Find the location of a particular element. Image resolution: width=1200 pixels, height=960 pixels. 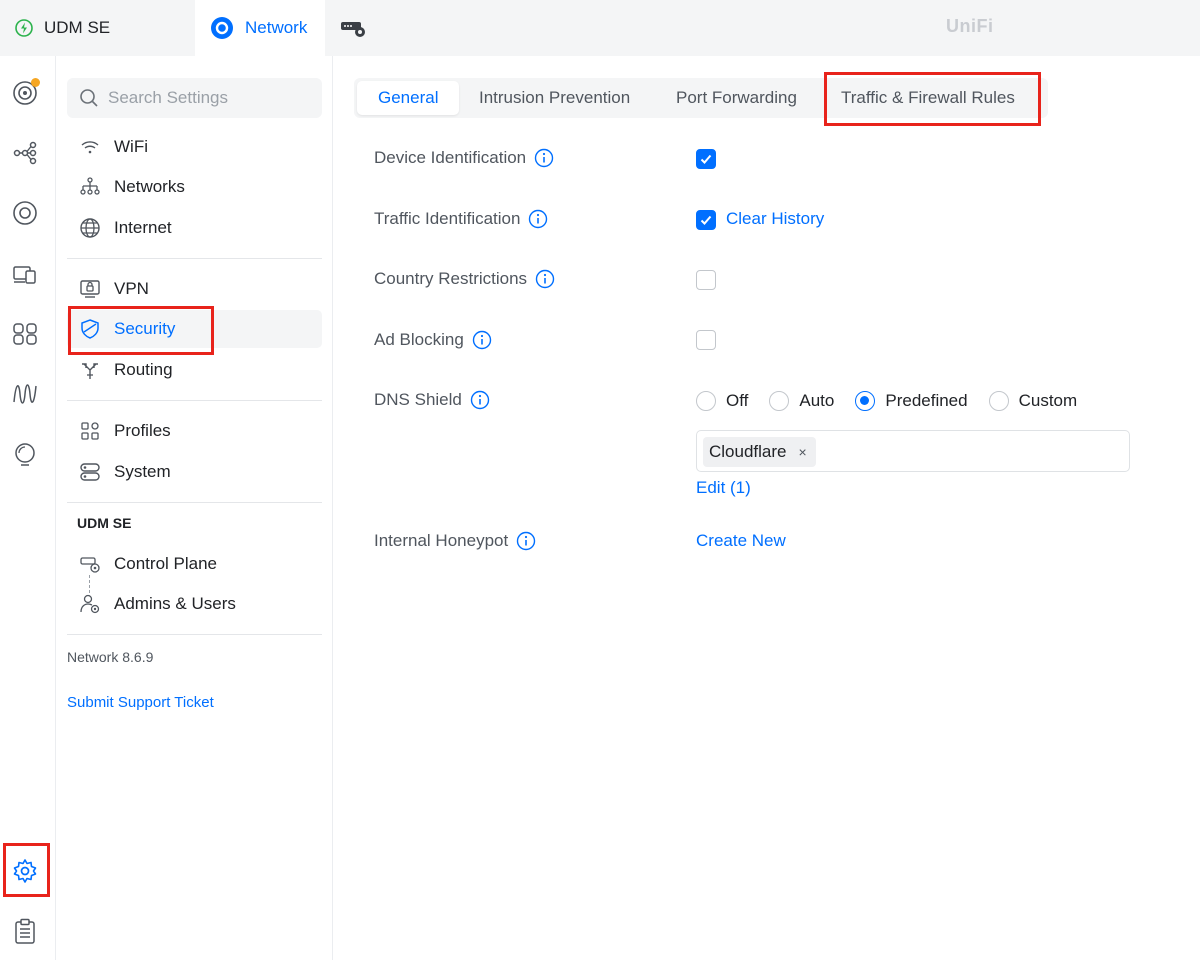

tab-intrusion-prevention: Intrusion Prevention is located at coordinates (554, 98).